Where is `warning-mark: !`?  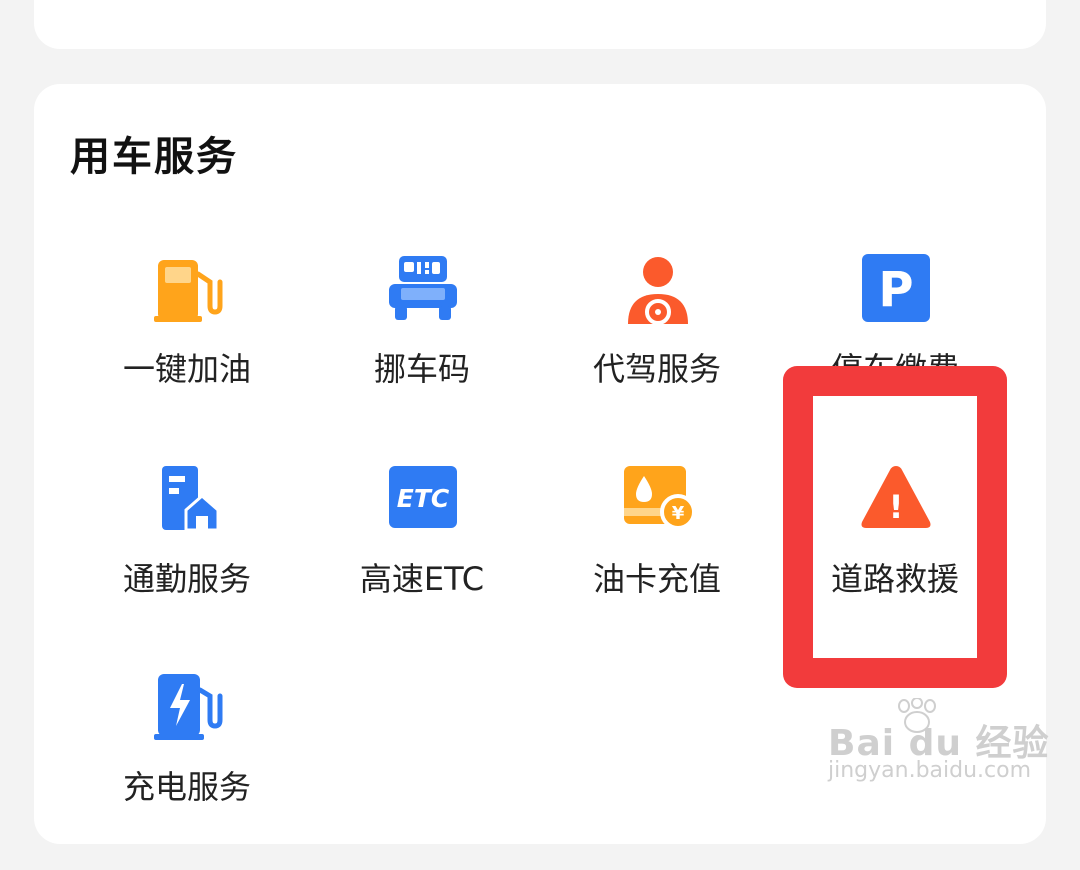 warning-mark: ! is located at coordinates (896, 507).